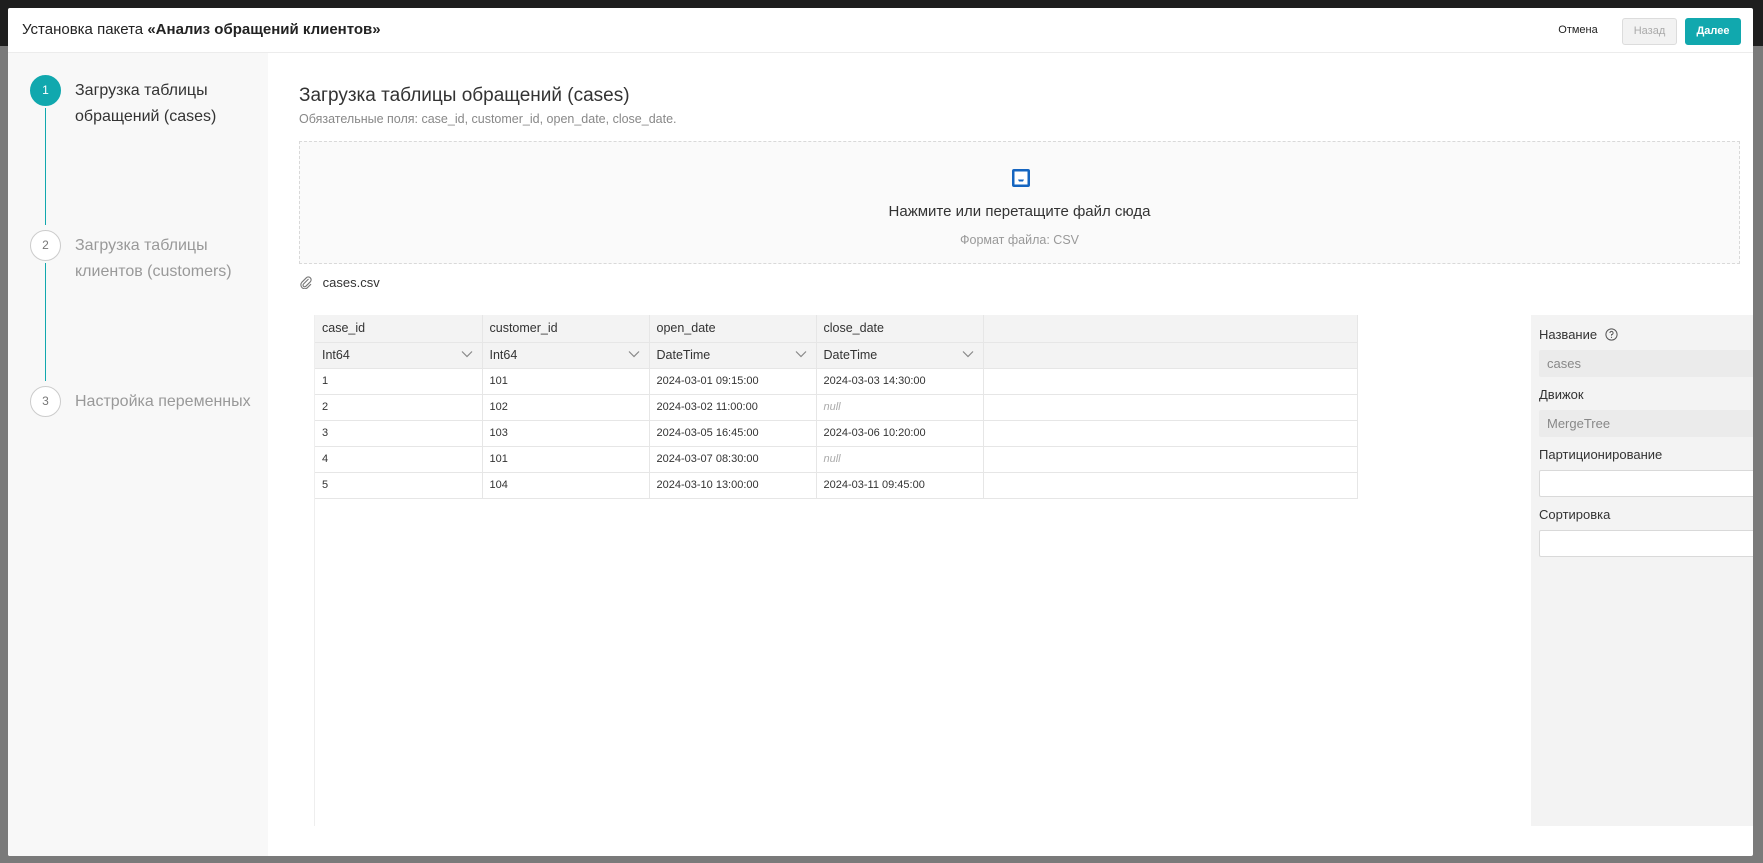 This screenshot has height=863, width=1763. Describe the element at coordinates (1646, 483) in the screenshot. I see `partition-input` at that location.